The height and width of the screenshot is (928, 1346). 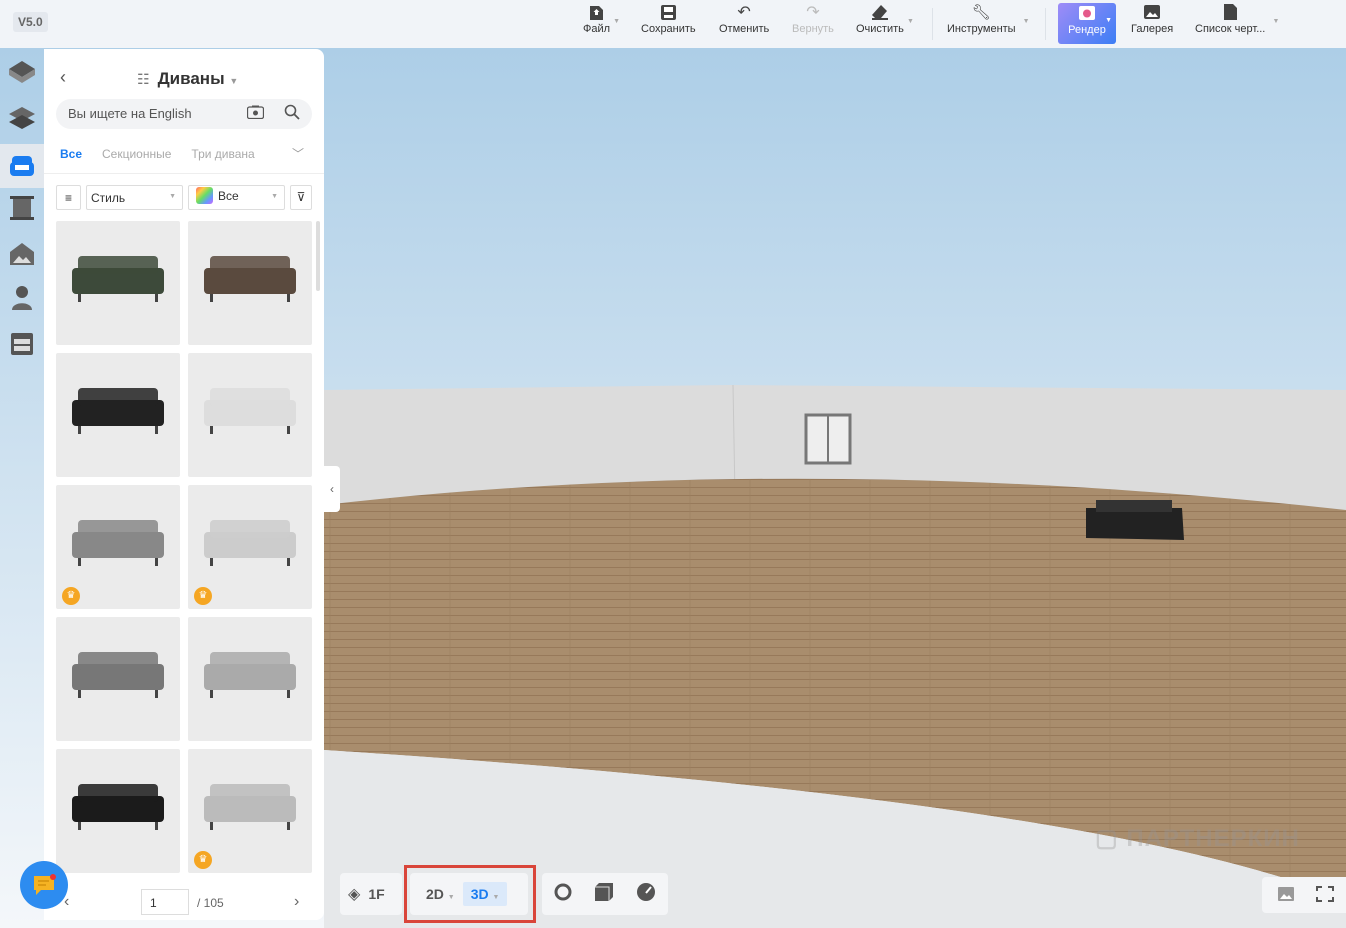 I want to click on search-icon, so click(x=292, y=113).